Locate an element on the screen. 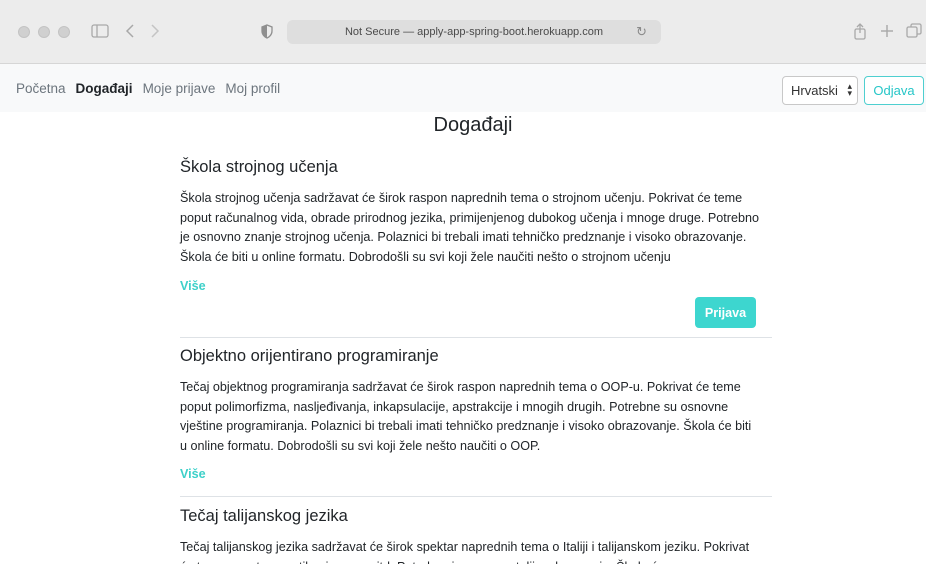 The height and width of the screenshot is (564, 926). logout-button: Odjava is located at coordinates (894, 90).